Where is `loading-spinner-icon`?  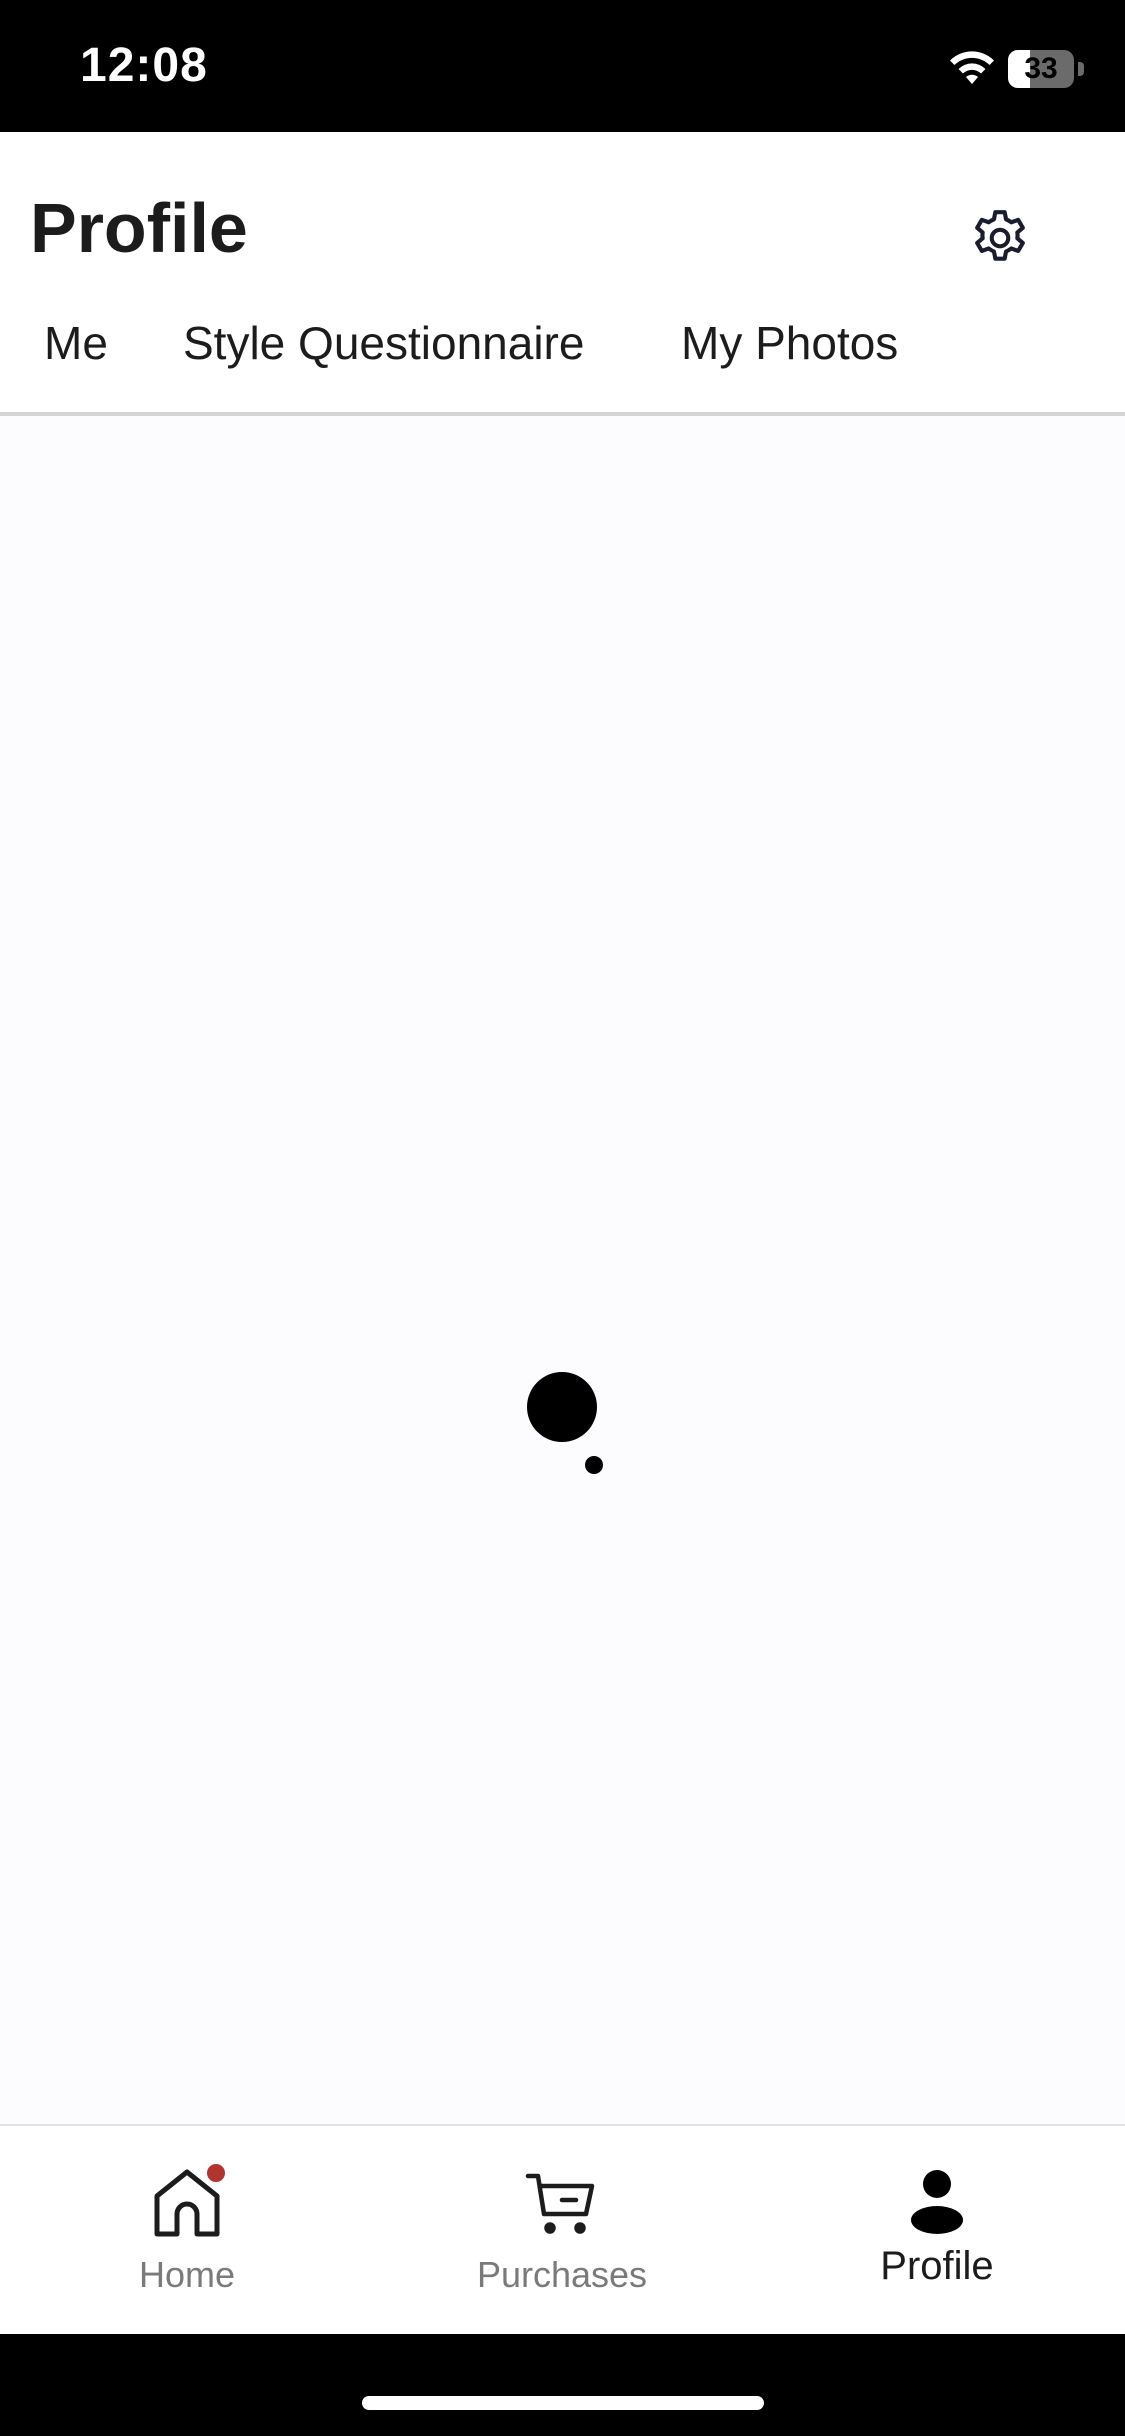 loading-spinner-icon is located at coordinates (565, 1427).